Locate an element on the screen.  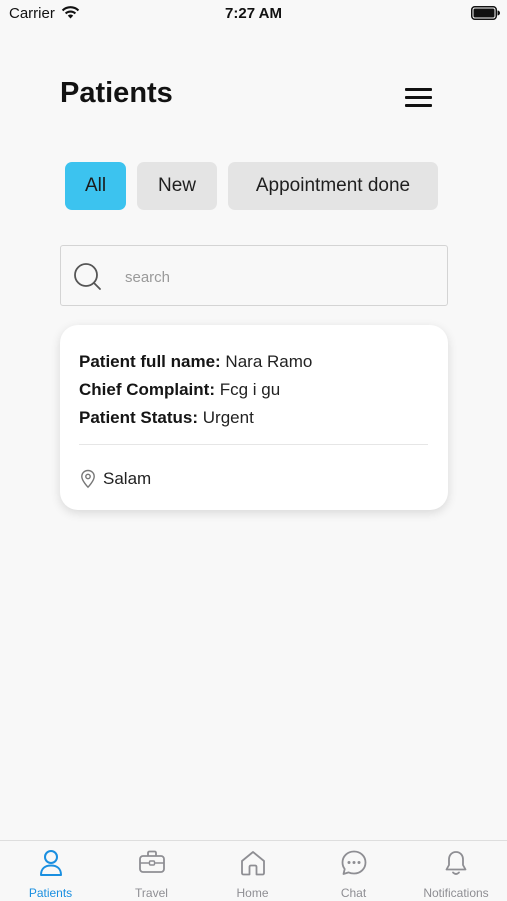
location-pin-icon is located at coordinates (88, 479).